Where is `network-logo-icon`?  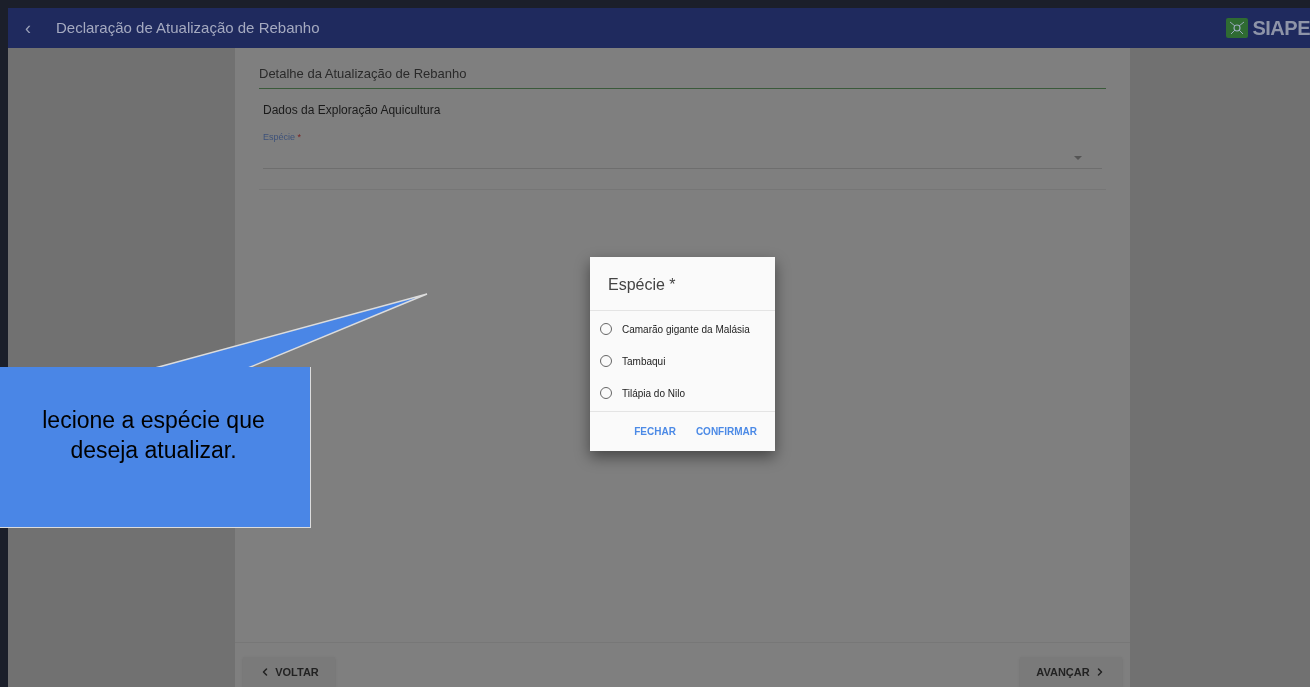
network-logo-icon is located at coordinates (1237, 28).